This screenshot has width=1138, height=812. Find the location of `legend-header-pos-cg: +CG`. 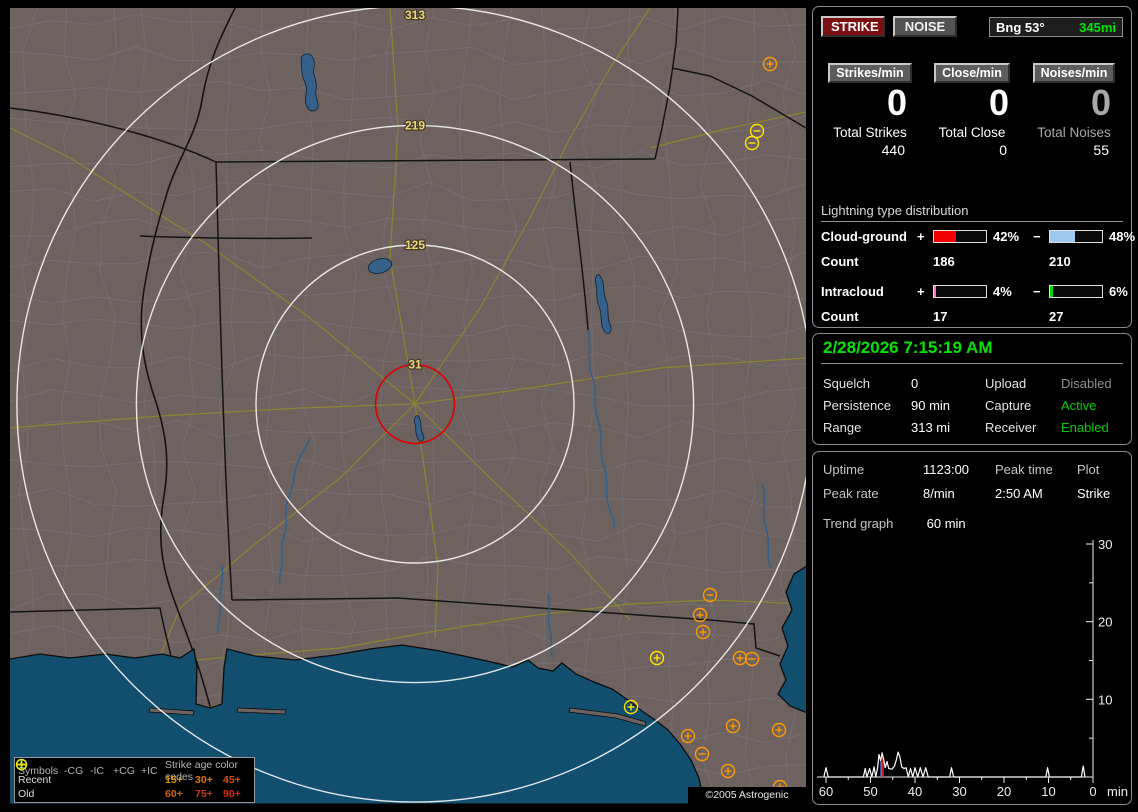

legend-header-pos-cg: +CG is located at coordinates (124, 771).